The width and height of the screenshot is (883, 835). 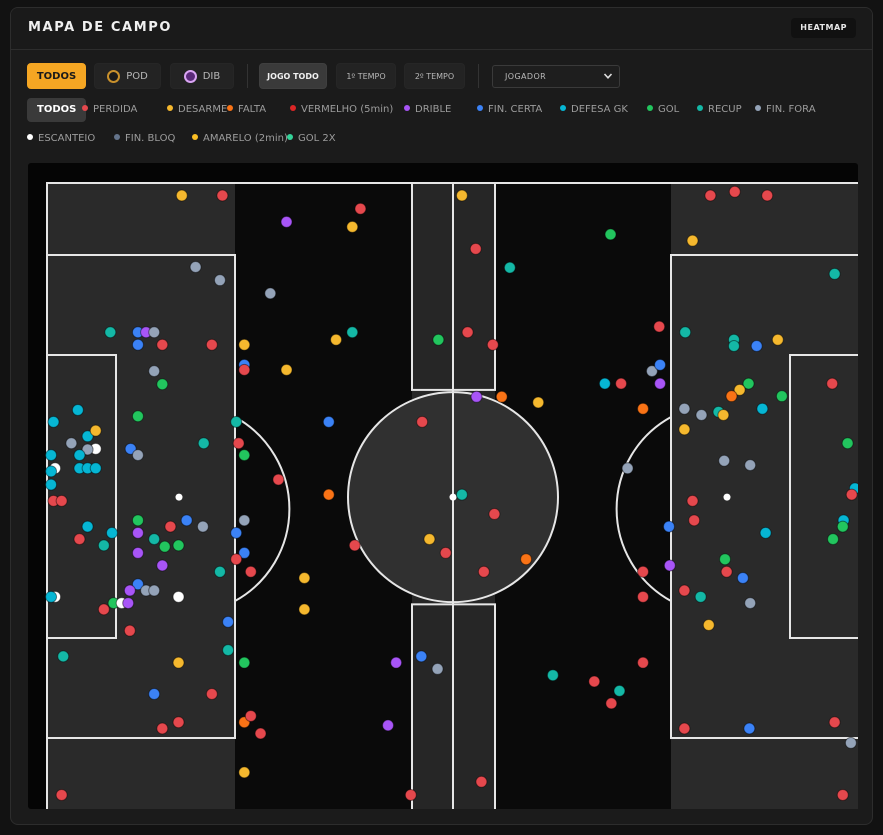 What do you see at coordinates (791, 109) in the screenshot?
I see `filter-chip-label: FIN. FORA` at bounding box center [791, 109].